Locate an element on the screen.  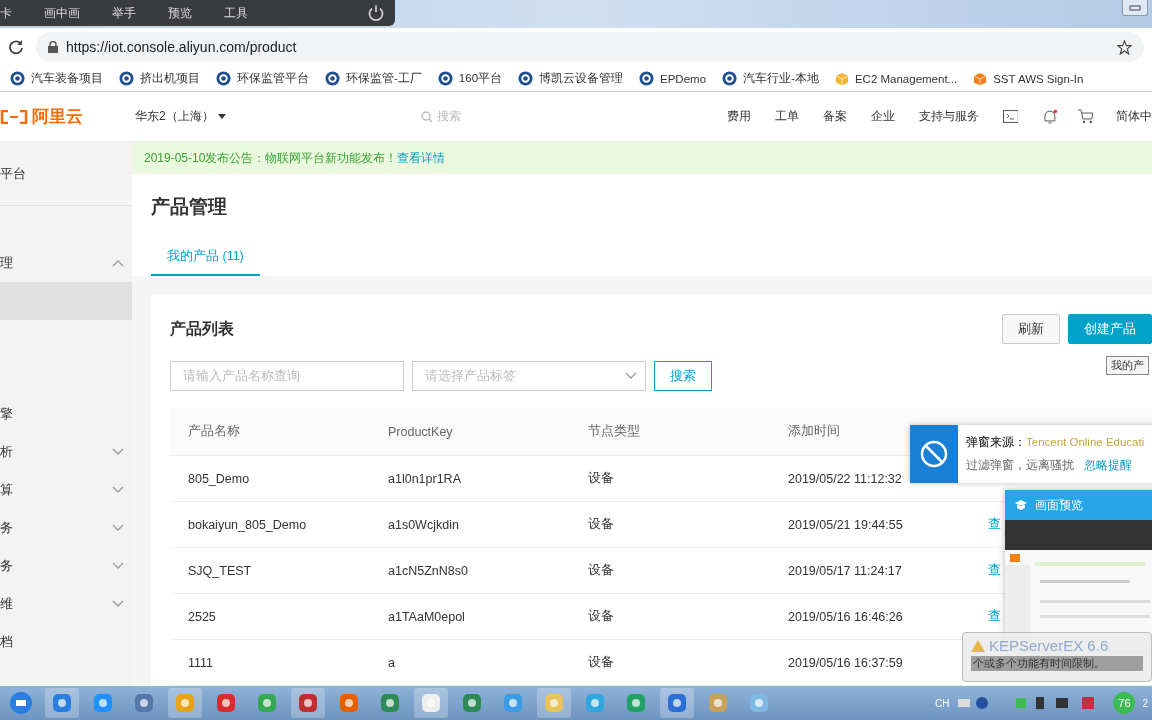
sidebar-item: 理 is located at coordinates (66, 263).